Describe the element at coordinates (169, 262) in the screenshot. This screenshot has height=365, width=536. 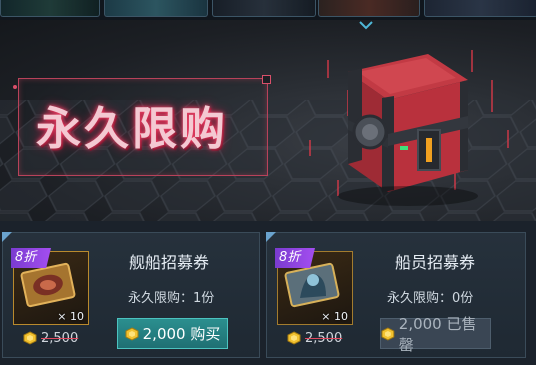
I see `item-name: 舰船招募券` at that location.